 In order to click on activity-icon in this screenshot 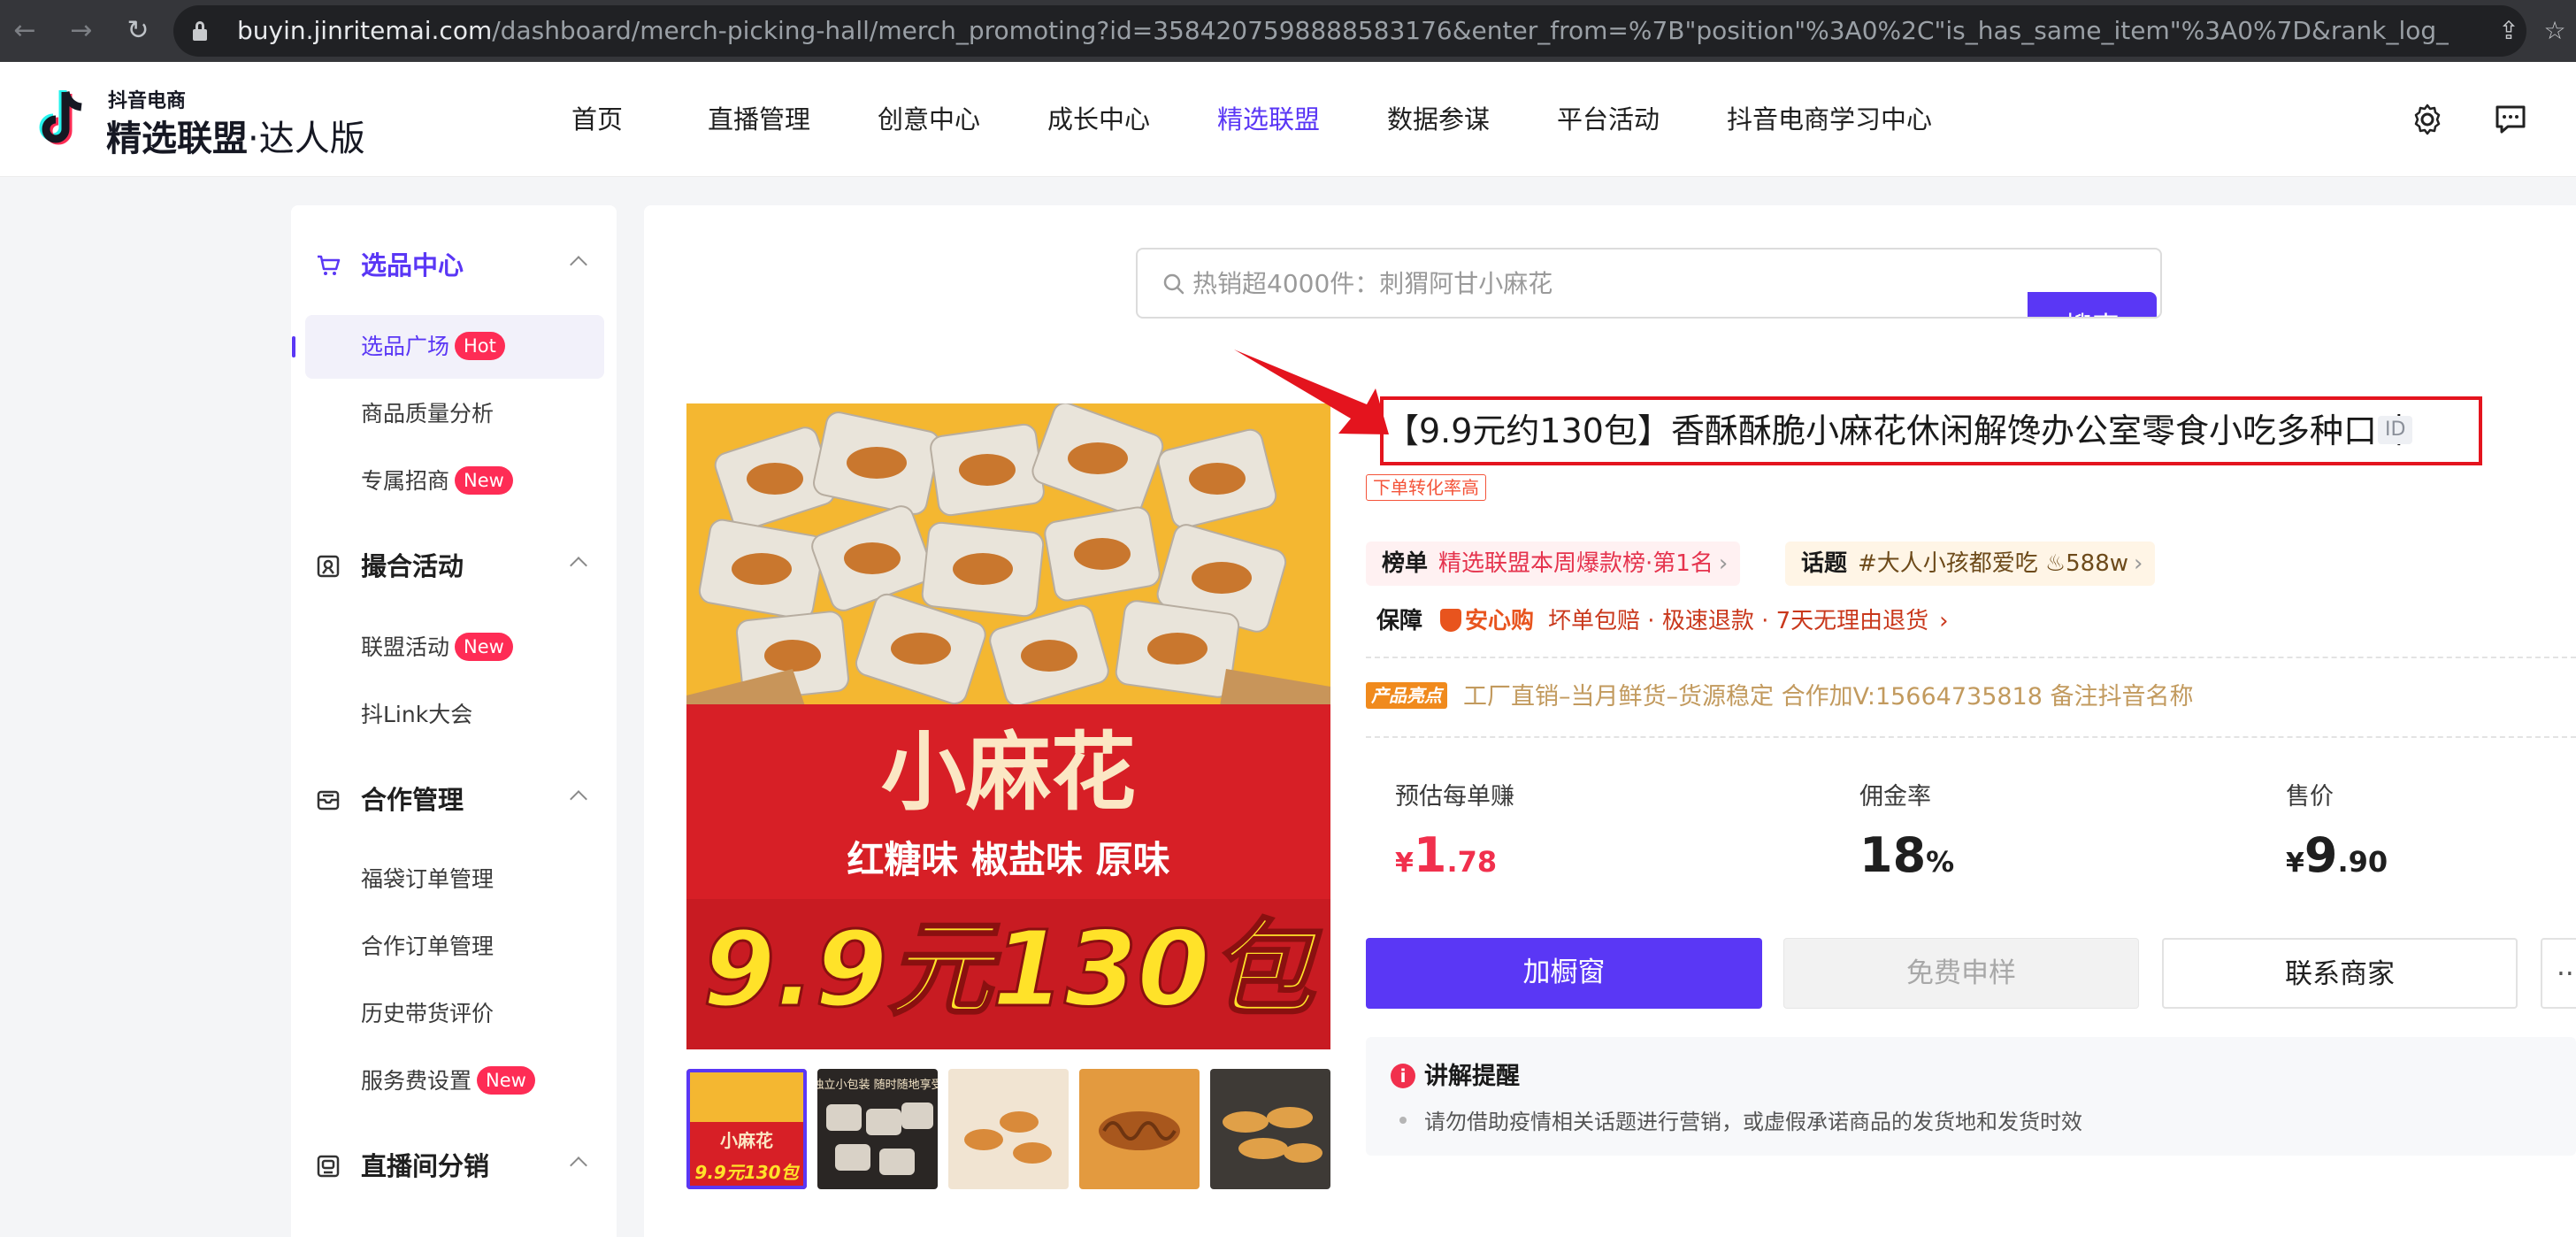, I will do `click(328, 566)`.